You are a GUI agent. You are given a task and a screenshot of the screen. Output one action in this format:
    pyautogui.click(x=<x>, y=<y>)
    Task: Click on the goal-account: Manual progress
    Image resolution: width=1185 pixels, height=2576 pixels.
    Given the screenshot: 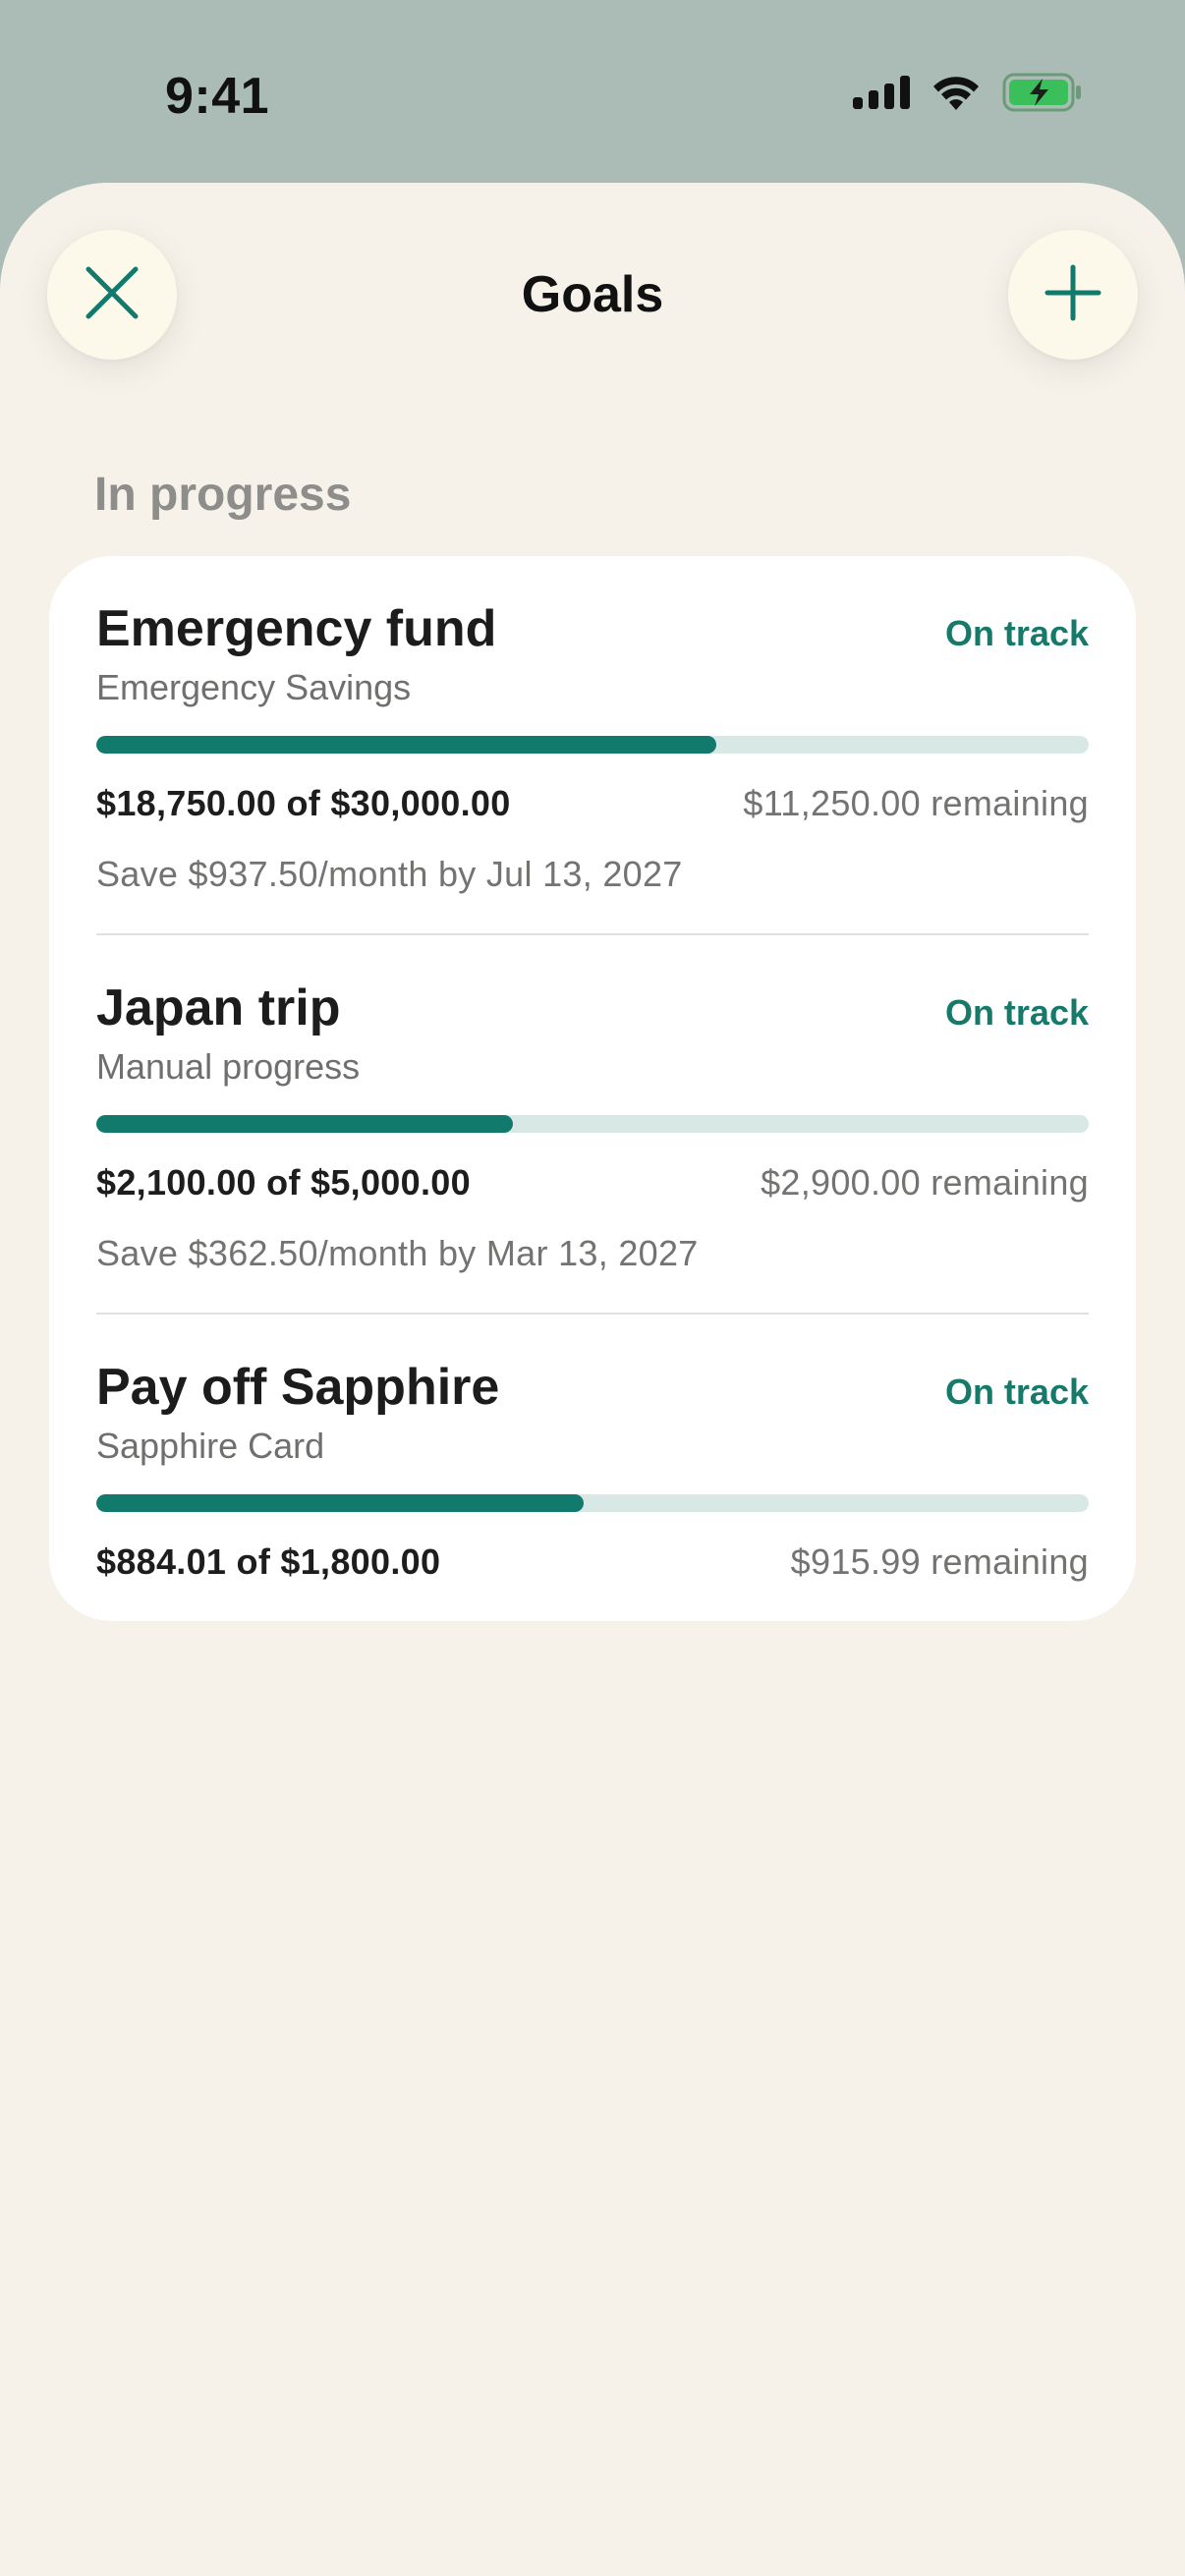 What is the action you would take?
    pyautogui.click(x=229, y=1067)
    